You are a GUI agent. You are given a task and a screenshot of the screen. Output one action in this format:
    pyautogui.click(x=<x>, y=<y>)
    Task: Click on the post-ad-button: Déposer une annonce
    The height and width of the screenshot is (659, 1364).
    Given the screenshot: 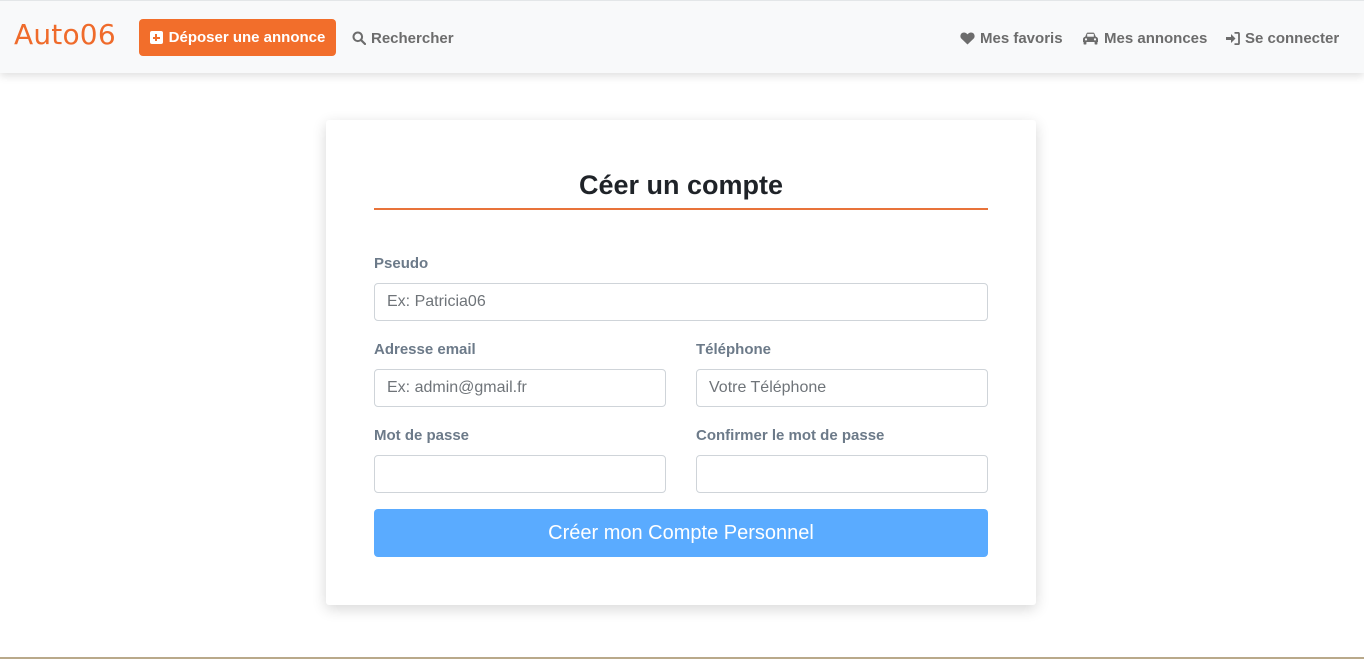 What is the action you would take?
    pyautogui.click(x=237, y=37)
    